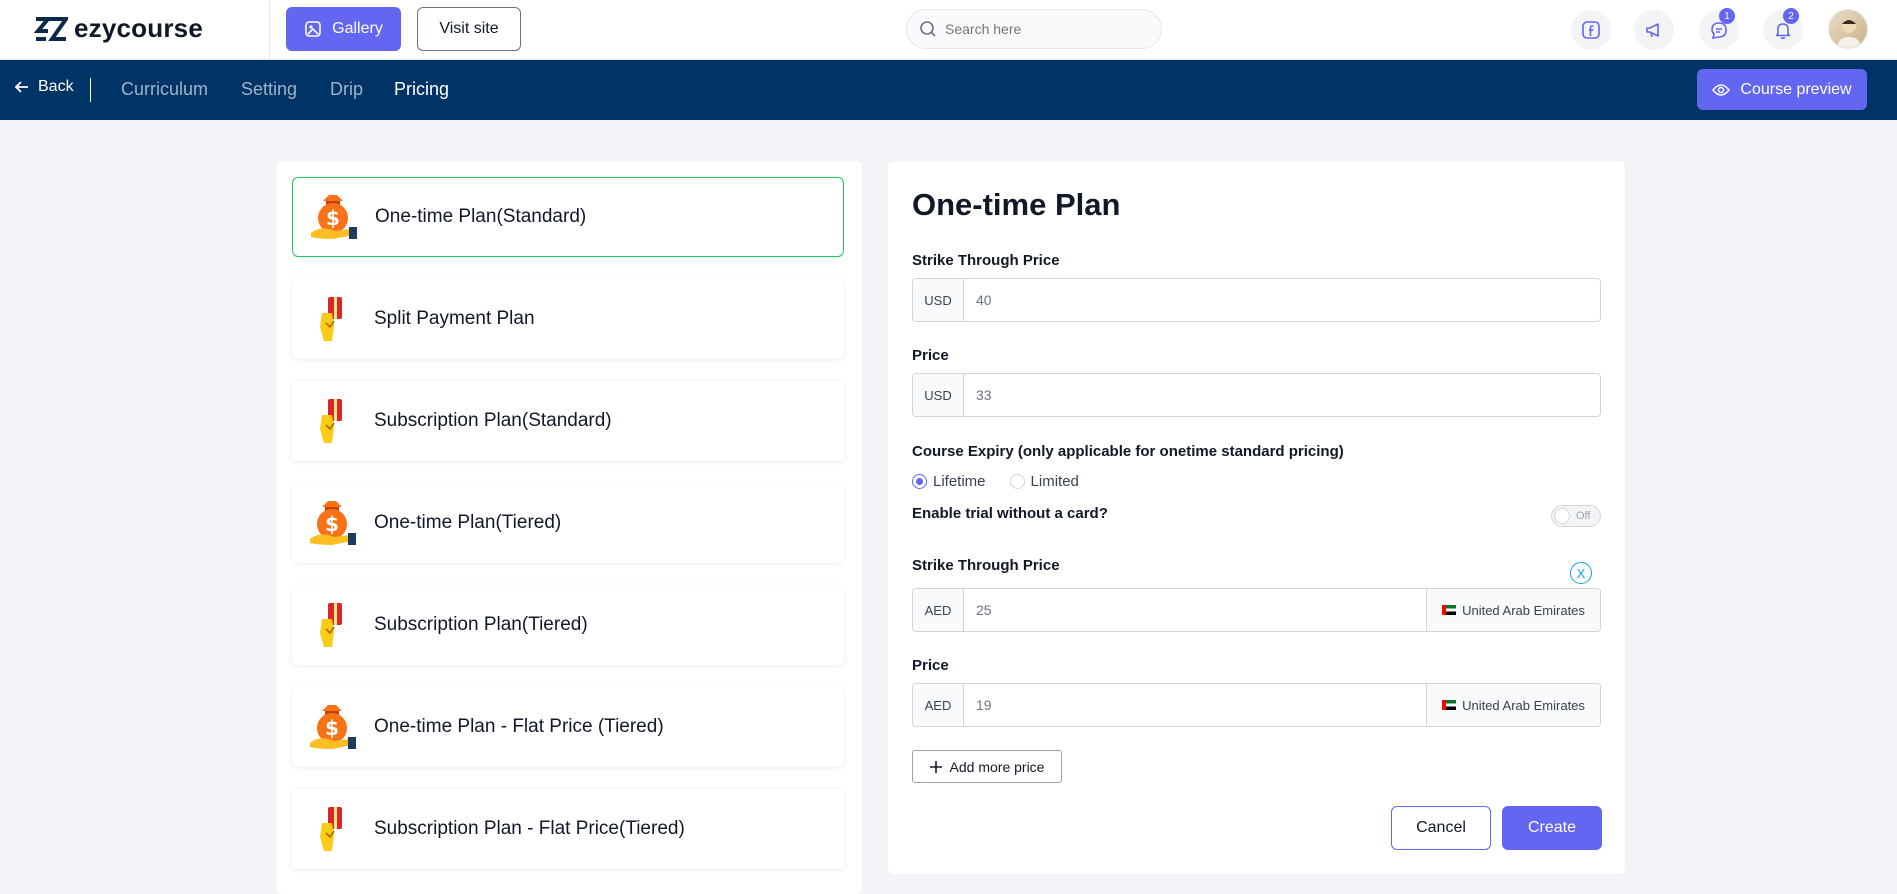  Describe the element at coordinates (930, 665) in the screenshot. I see `extra-price-label: Price` at that location.